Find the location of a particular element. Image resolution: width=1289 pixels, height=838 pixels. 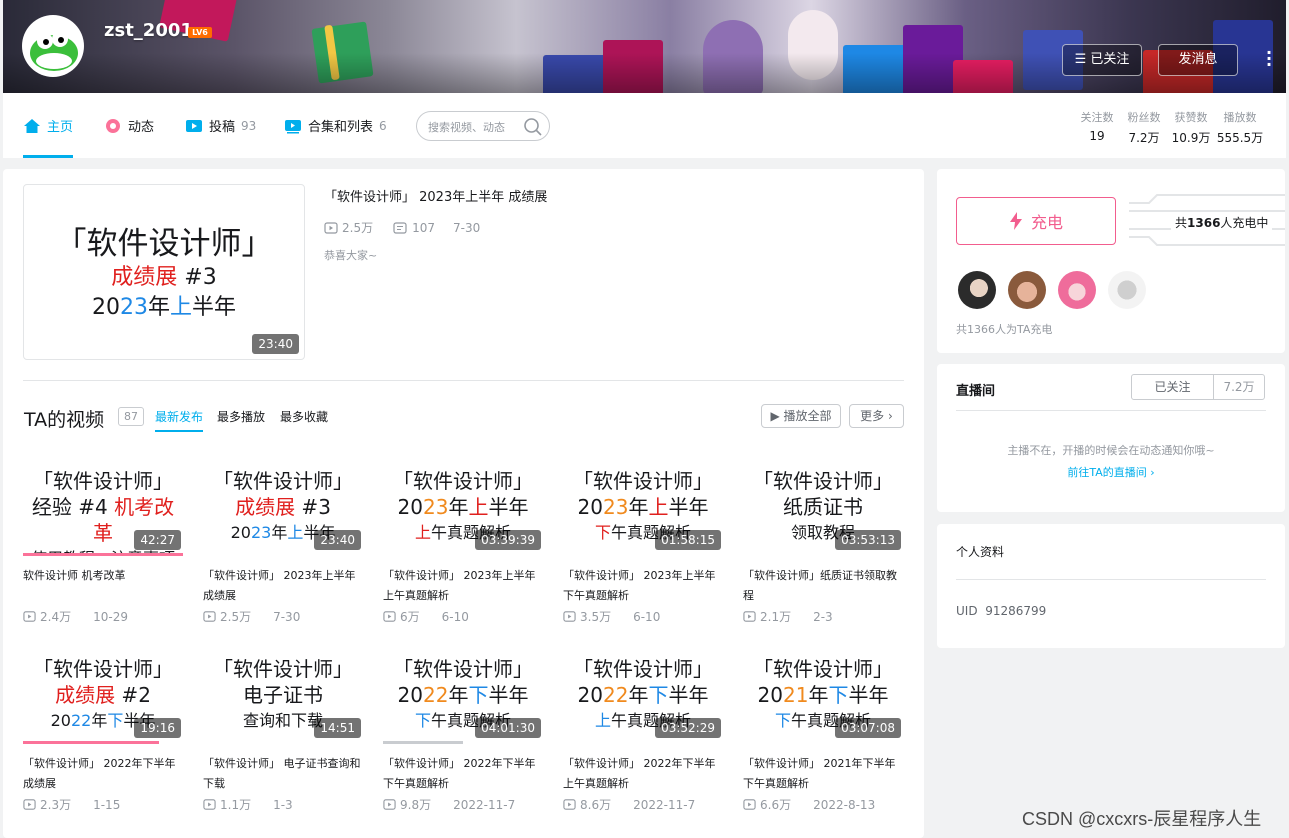

tab-home: 主页 is located at coordinates (48, 125).